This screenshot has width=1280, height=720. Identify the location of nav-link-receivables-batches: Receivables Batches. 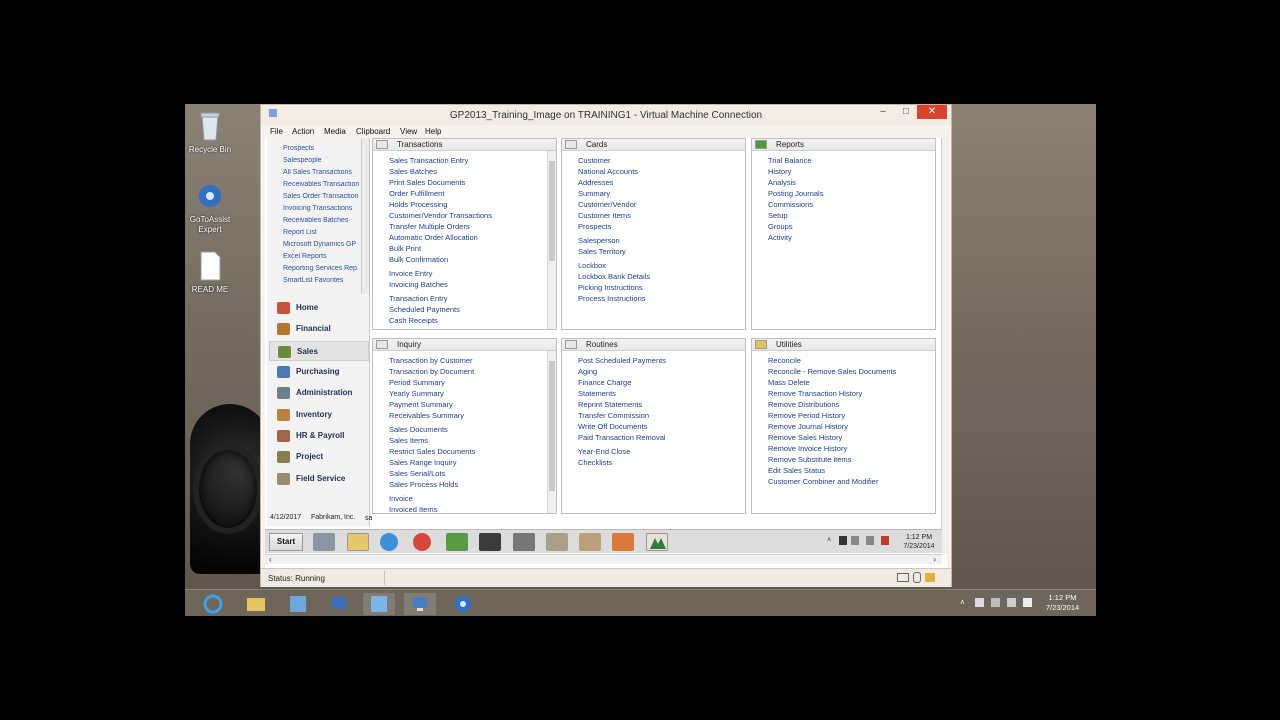
(322, 220).